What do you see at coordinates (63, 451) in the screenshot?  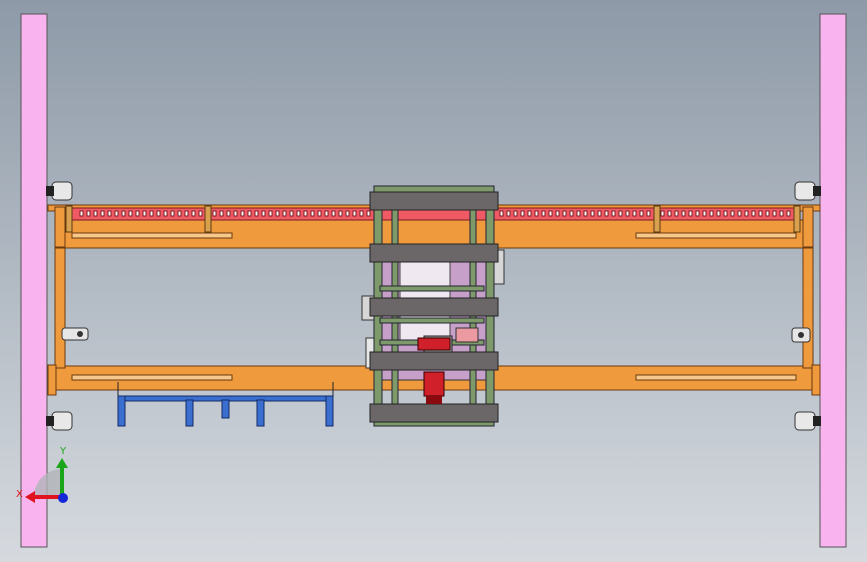 I see `y-axis-label: Y` at bounding box center [63, 451].